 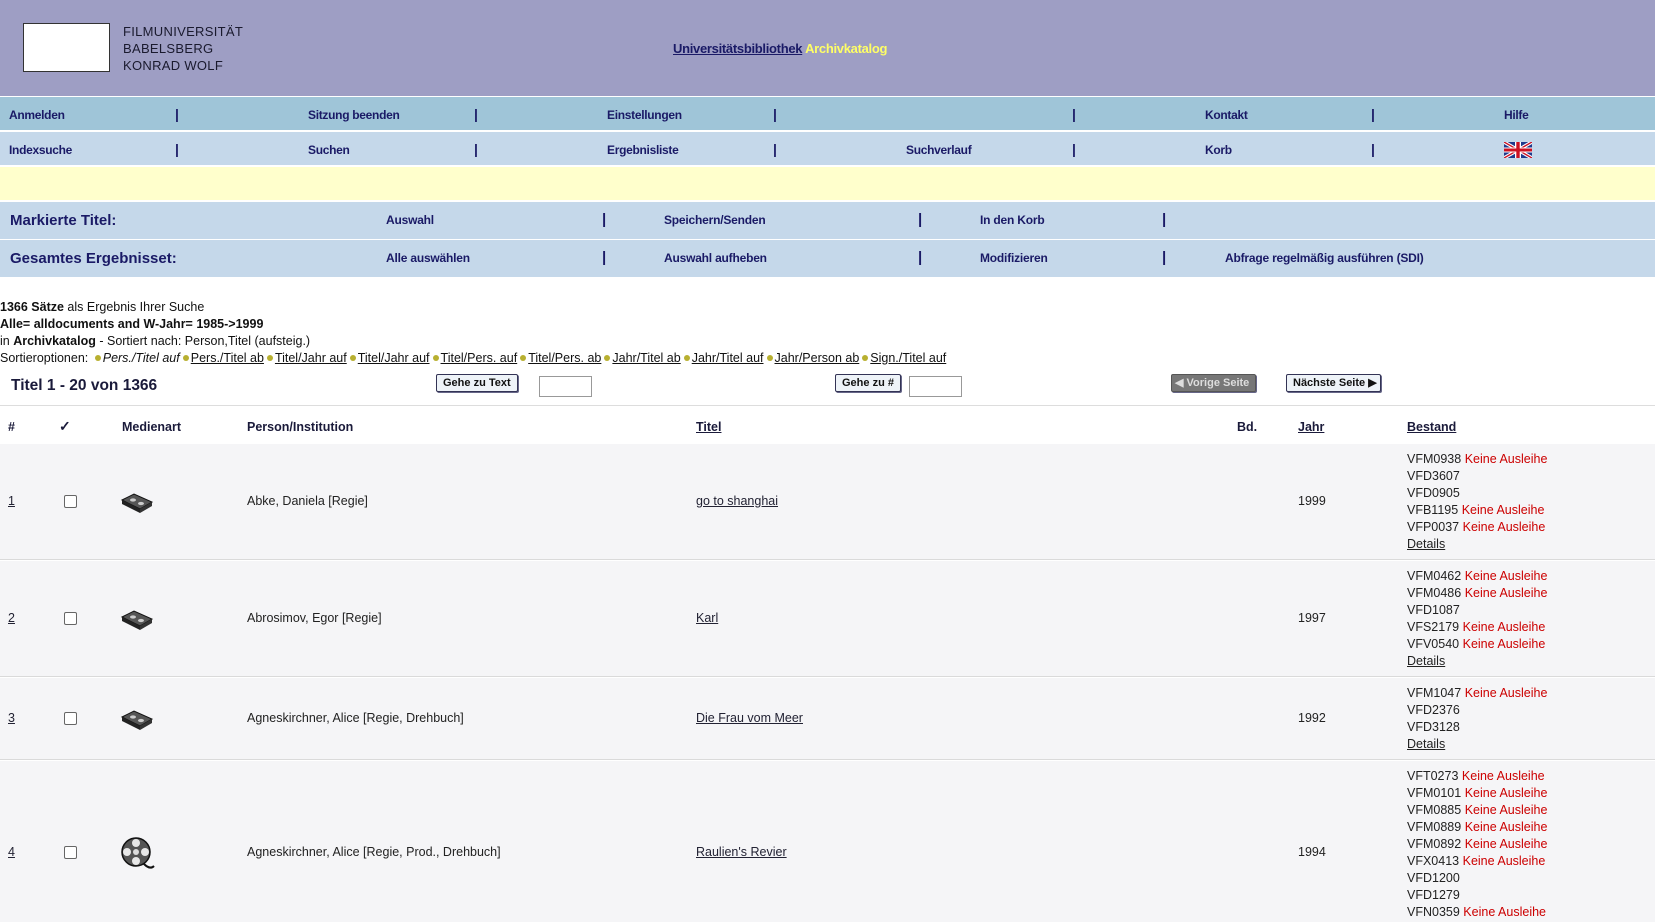 What do you see at coordinates (477, 383) in the screenshot?
I see `goto-text-button: Gehe zu Text` at bounding box center [477, 383].